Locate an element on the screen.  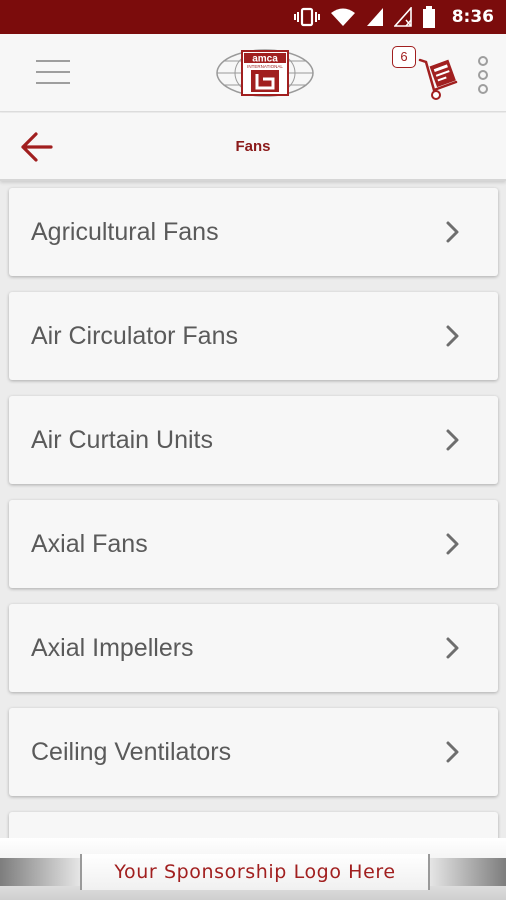
sponsor-box: Your Sponsorship Logo Here is located at coordinates (255, 872).